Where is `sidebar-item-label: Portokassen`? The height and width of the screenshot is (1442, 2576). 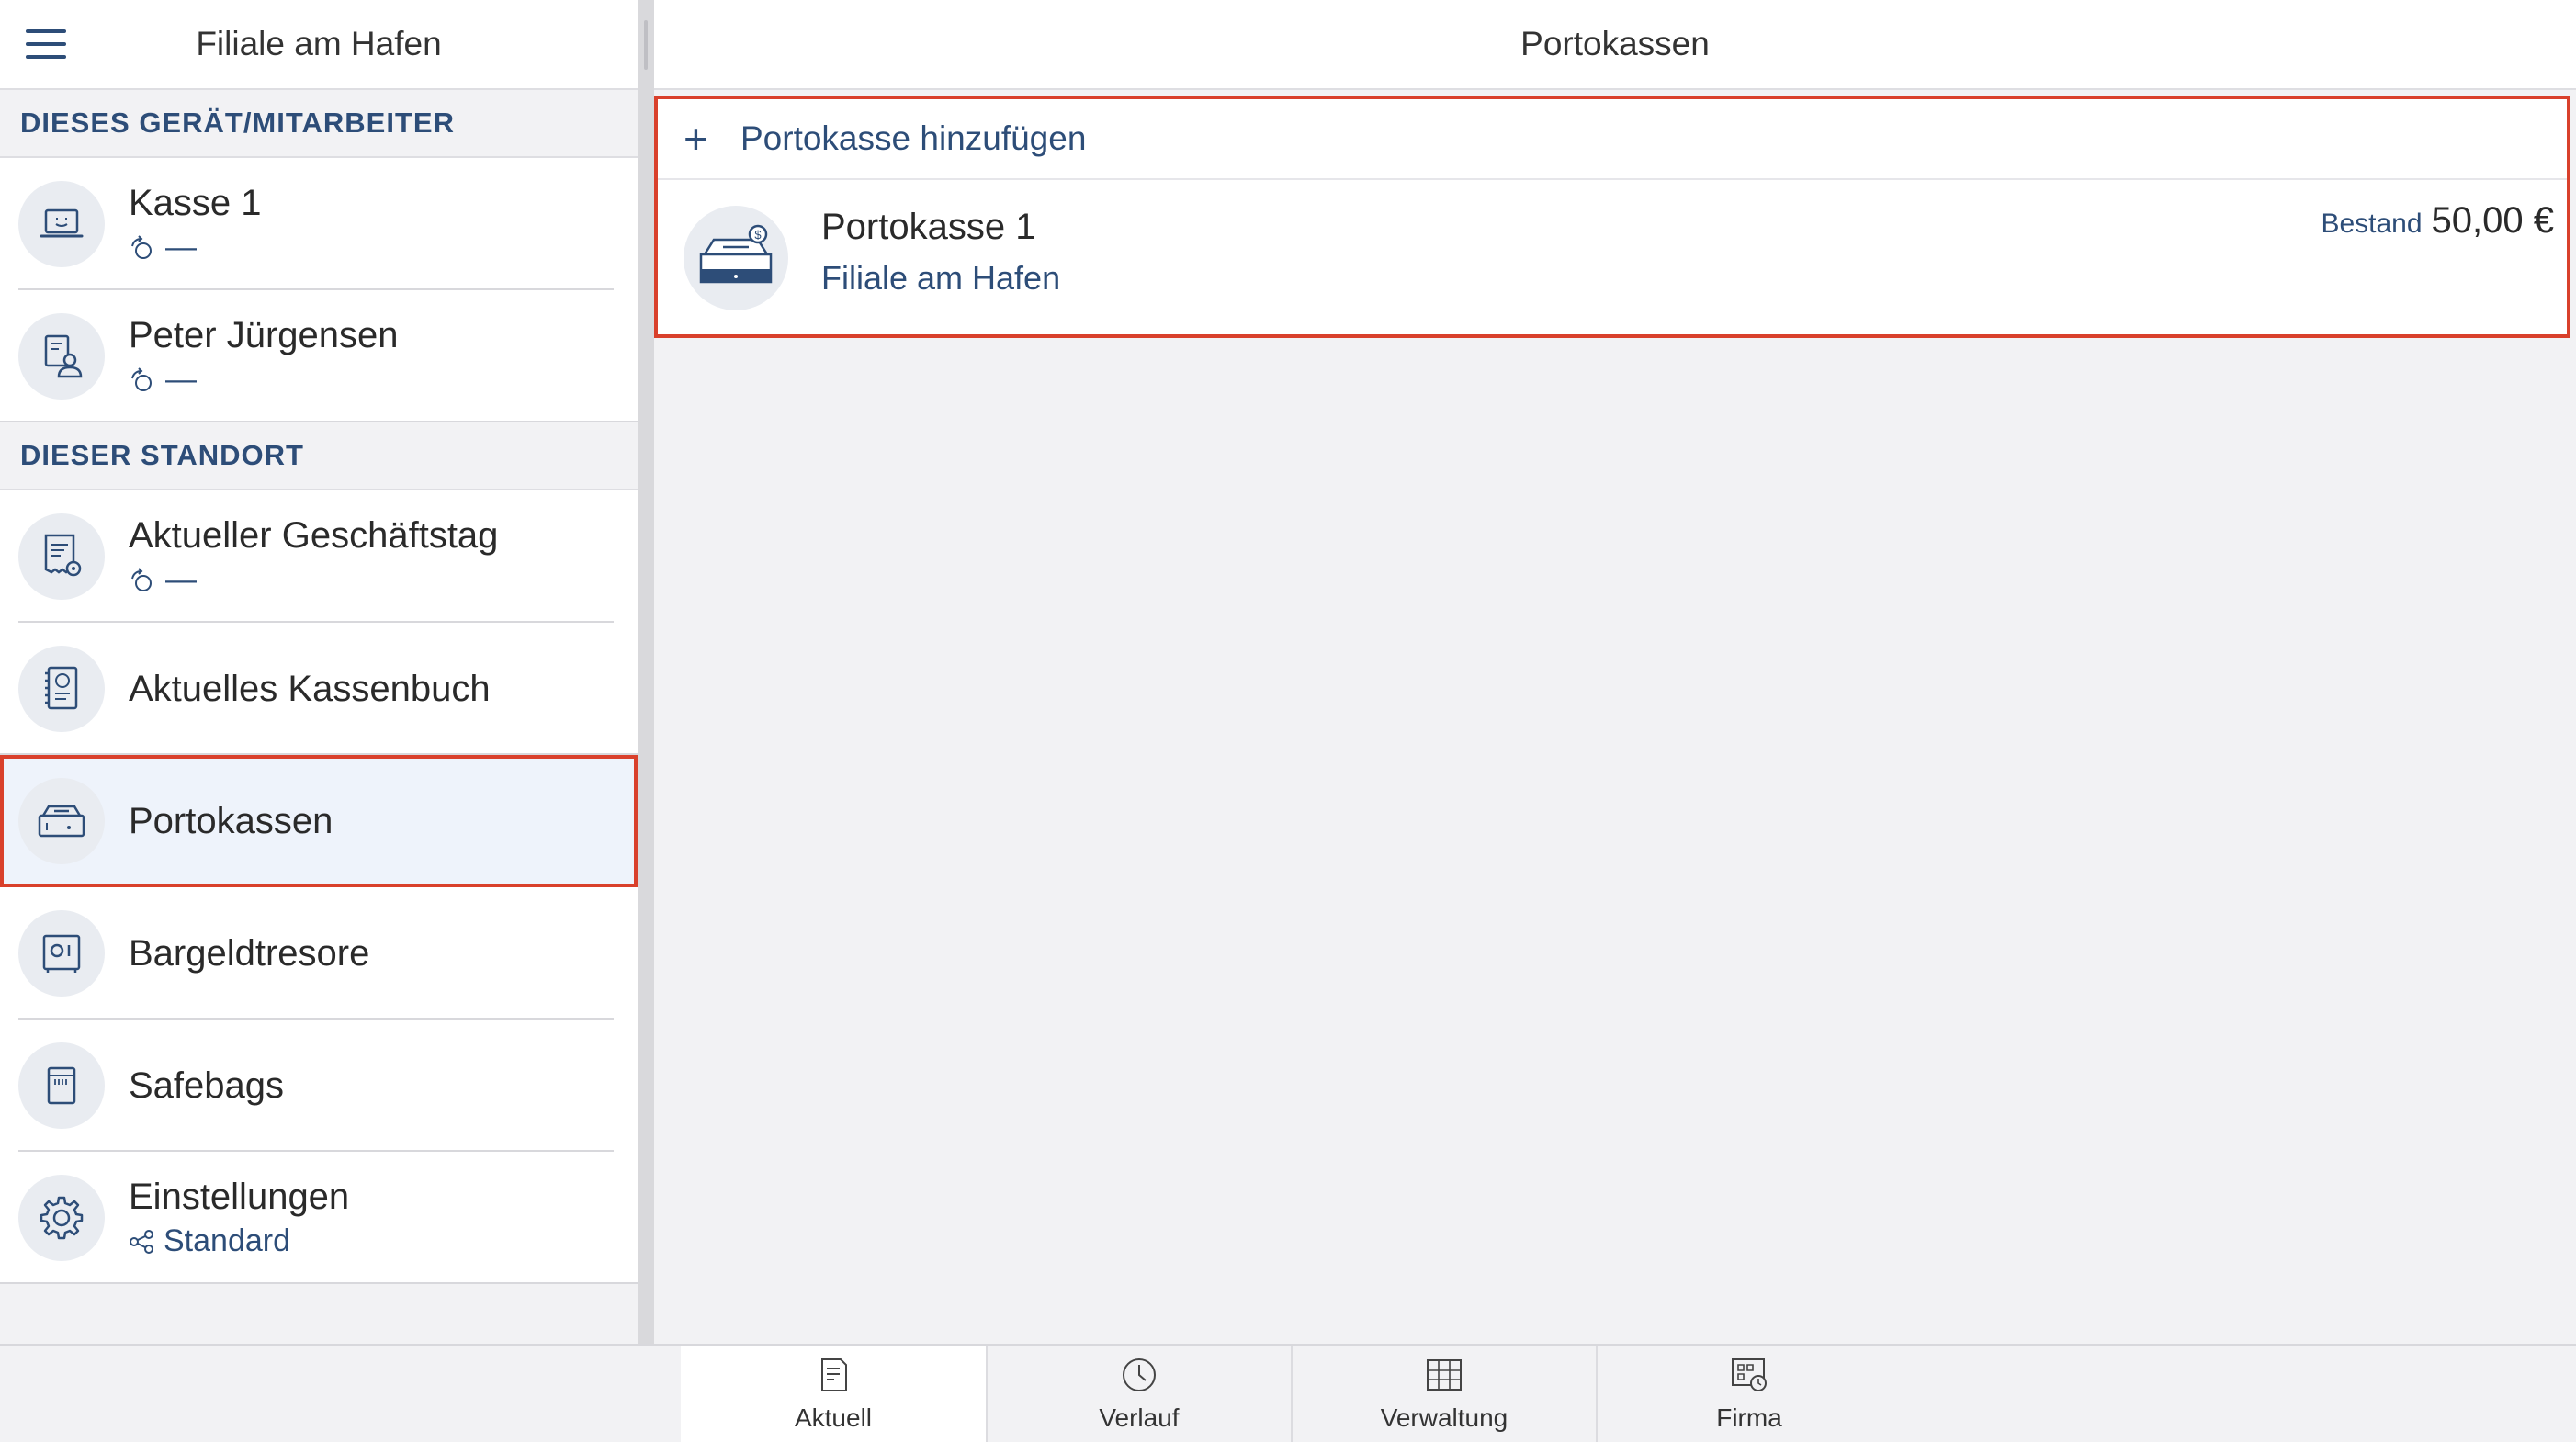
sidebar-item-label: Portokassen is located at coordinates (231, 820).